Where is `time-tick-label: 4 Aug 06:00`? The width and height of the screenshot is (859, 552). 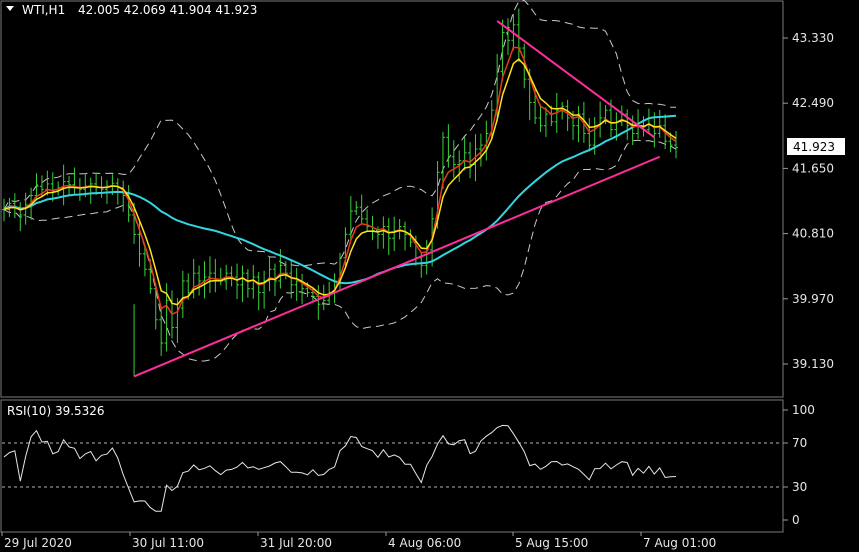
time-tick-label: 4 Aug 06:00 is located at coordinates (424, 543).